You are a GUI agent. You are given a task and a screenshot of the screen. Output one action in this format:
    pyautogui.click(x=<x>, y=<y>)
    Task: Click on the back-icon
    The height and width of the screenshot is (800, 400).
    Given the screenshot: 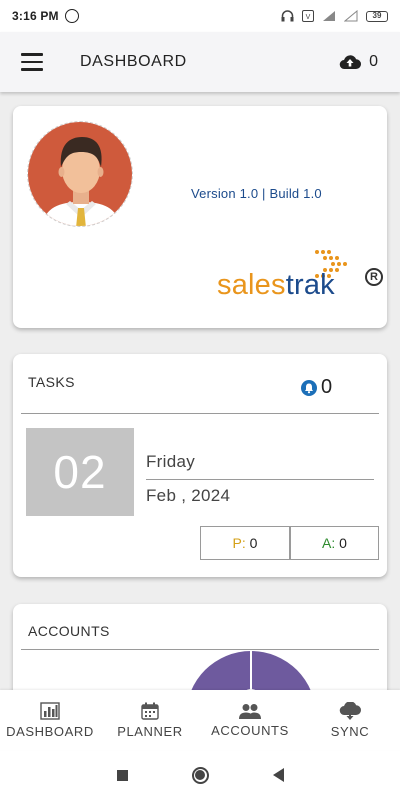 What is the action you would take?
    pyautogui.click(x=278, y=775)
    